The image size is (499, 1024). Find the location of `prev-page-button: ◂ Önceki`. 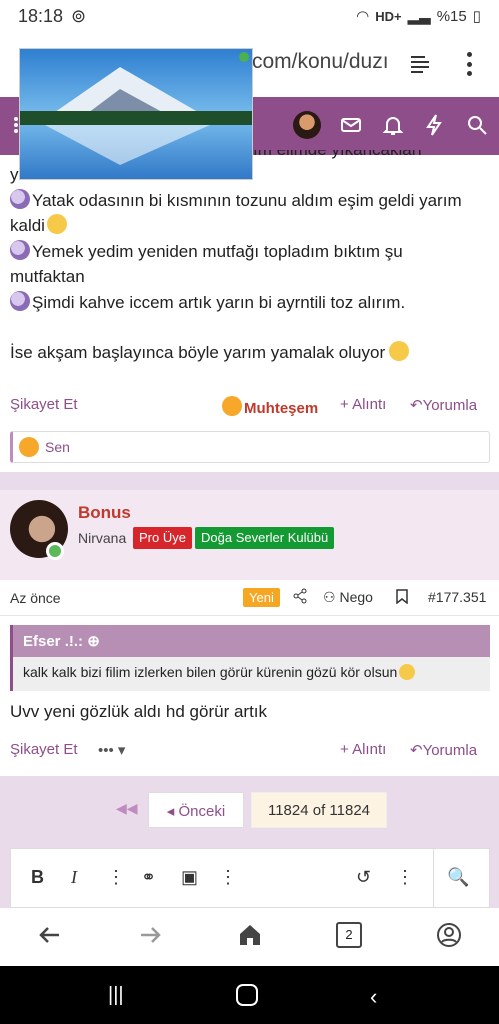

prev-page-button: ◂ Önceki is located at coordinates (196, 810).